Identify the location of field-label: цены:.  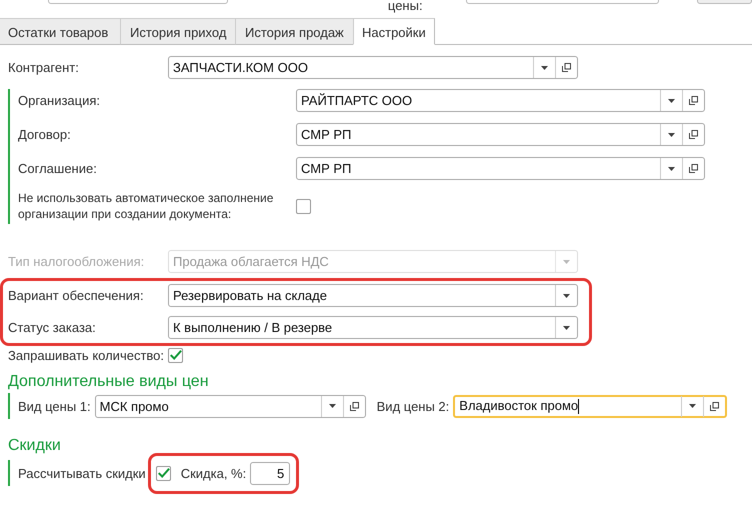
(406, 7).